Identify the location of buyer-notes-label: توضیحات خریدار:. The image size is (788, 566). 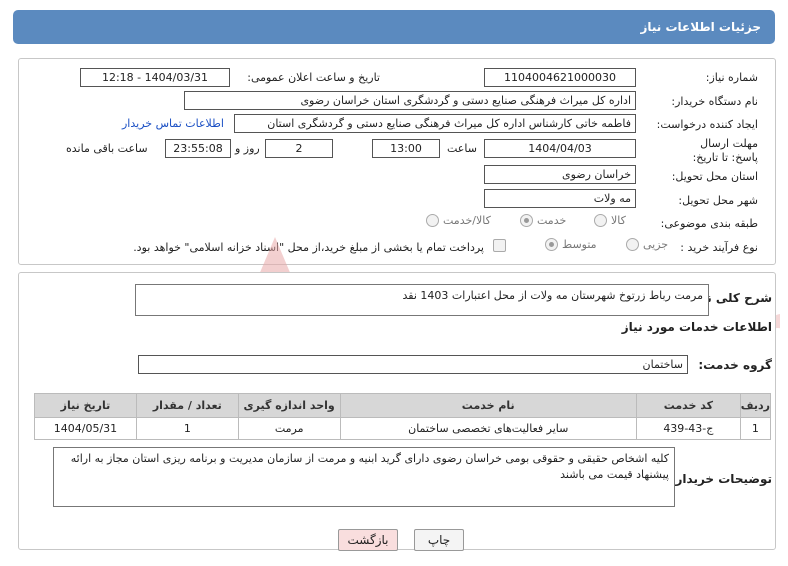
(721, 479).